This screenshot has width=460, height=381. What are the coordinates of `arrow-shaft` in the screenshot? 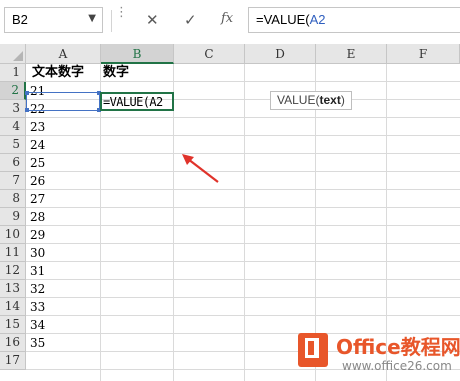 It's located at (203, 170).